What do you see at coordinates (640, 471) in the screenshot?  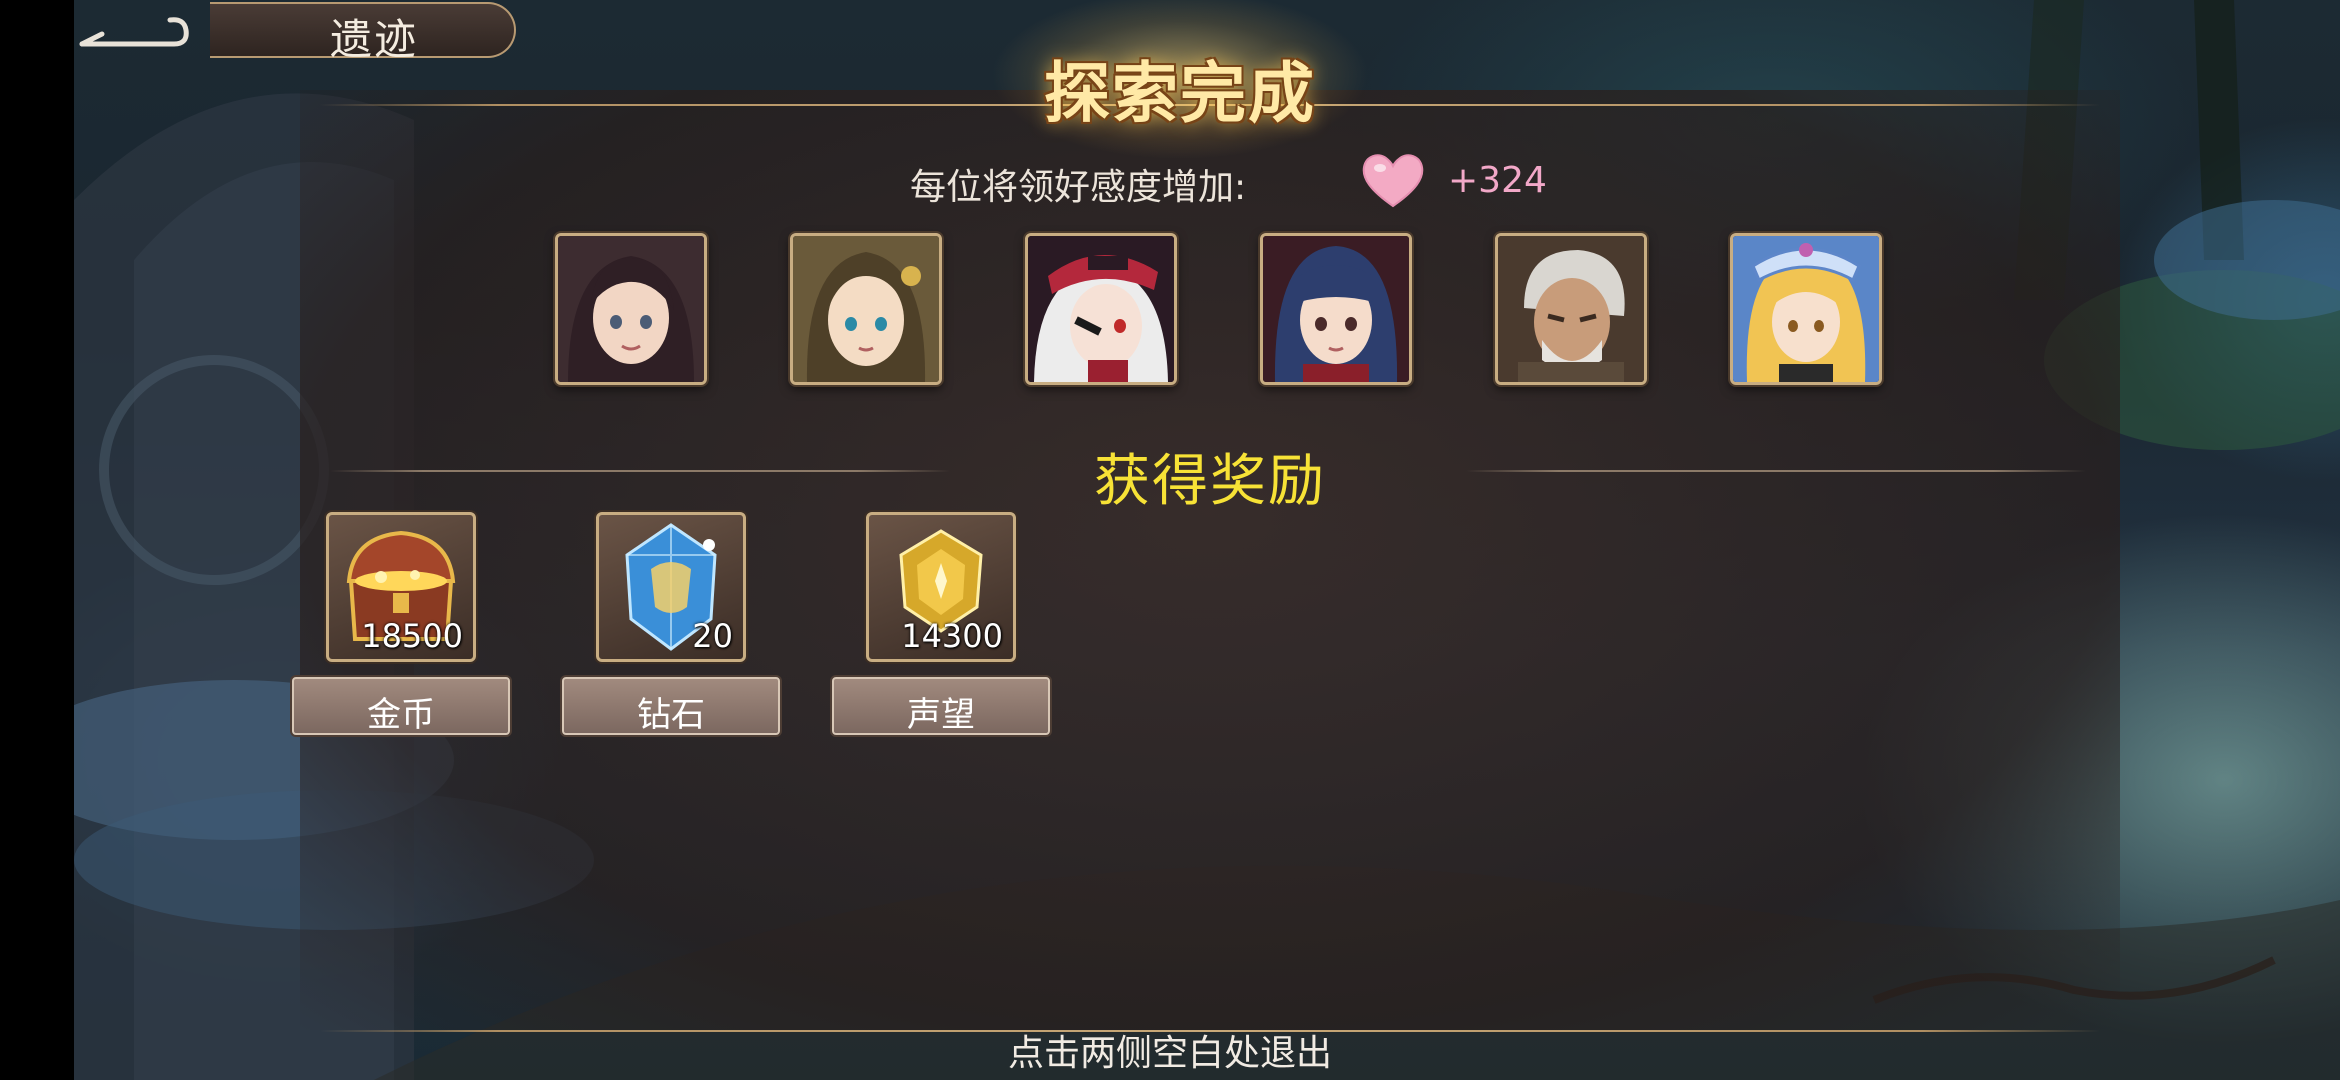 I see `rewards-divider-left` at bounding box center [640, 471].